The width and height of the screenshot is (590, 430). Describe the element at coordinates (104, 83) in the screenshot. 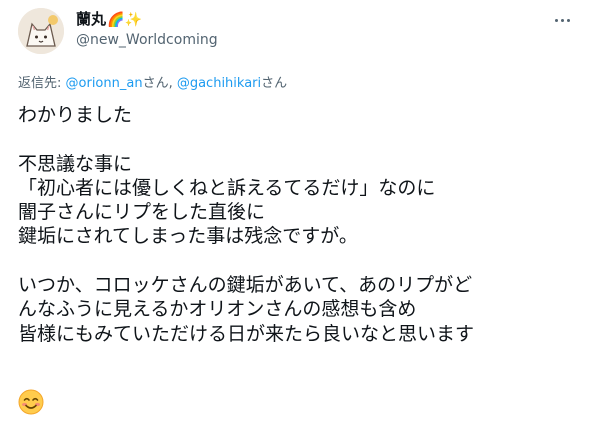

I see `mention-link-1: @orionn_an` at that location.